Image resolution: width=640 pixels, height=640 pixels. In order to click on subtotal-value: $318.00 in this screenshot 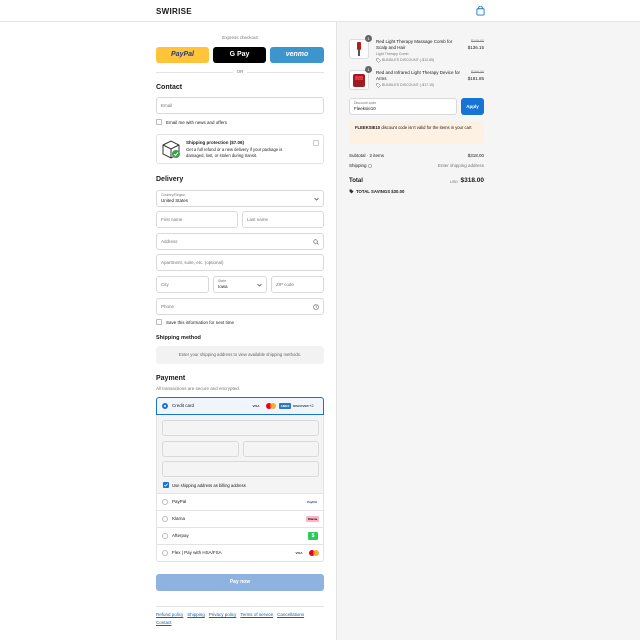, I will do `click(475, 155)`.